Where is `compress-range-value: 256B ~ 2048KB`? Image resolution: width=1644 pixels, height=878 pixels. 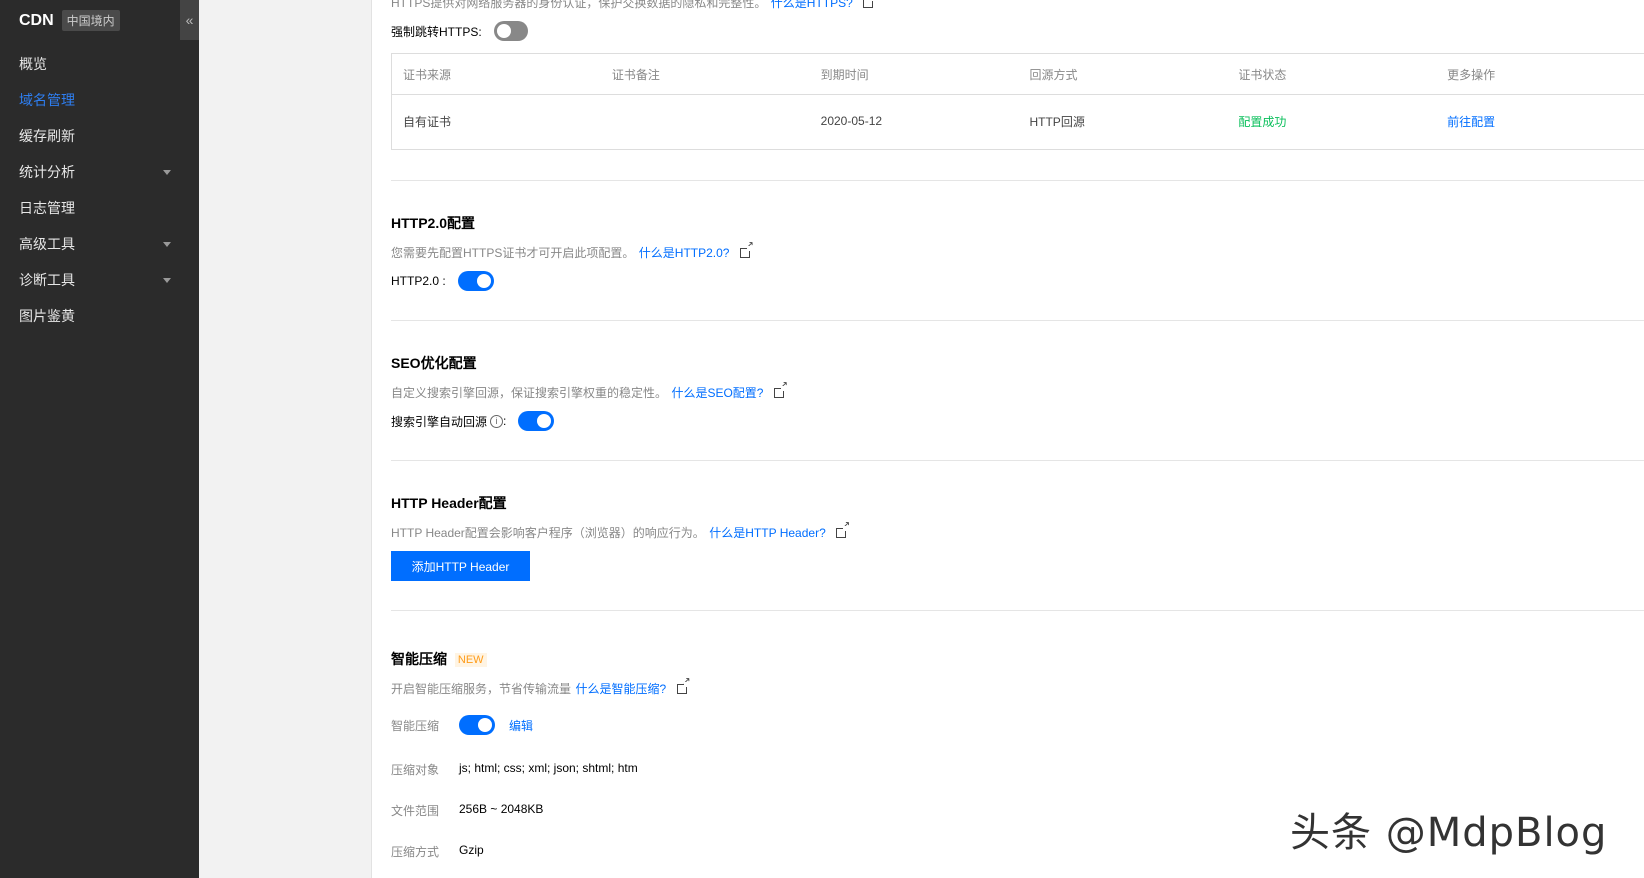 compress-range-value: 256B ~ 2048KB is located at coordinates (501, 809).